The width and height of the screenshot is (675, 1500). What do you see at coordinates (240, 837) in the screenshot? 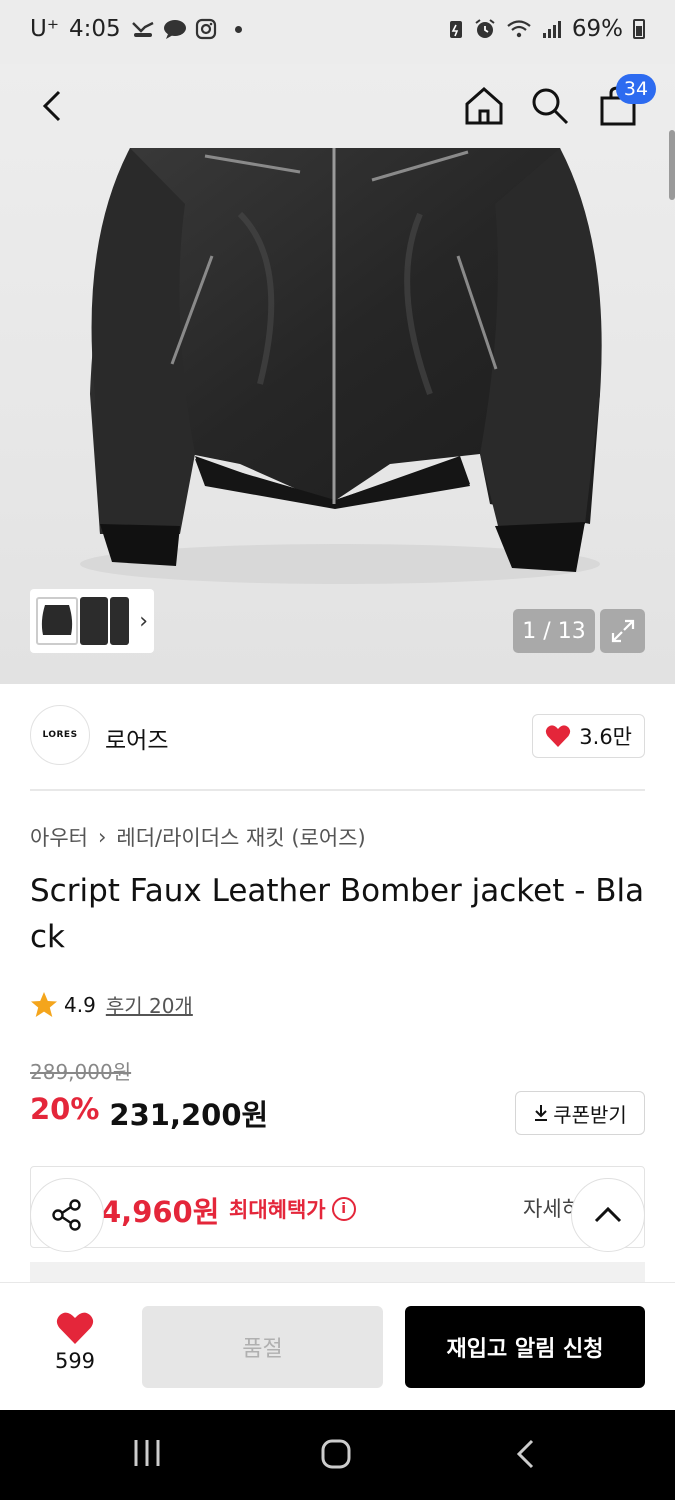
I see `breadcrumb-subcategory: 레더/라이더스 재킷 (로어즈)` at bounding box center [240, 837].